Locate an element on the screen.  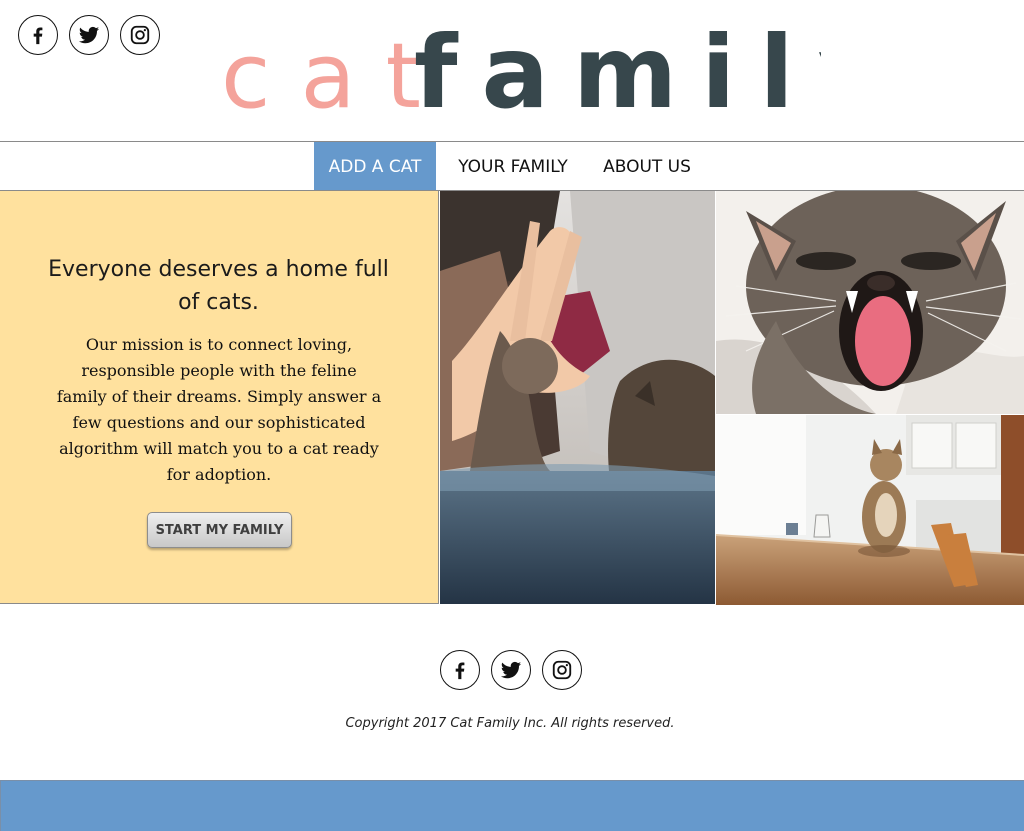
photo-yawning-cat is located at coordinates (870, 302).